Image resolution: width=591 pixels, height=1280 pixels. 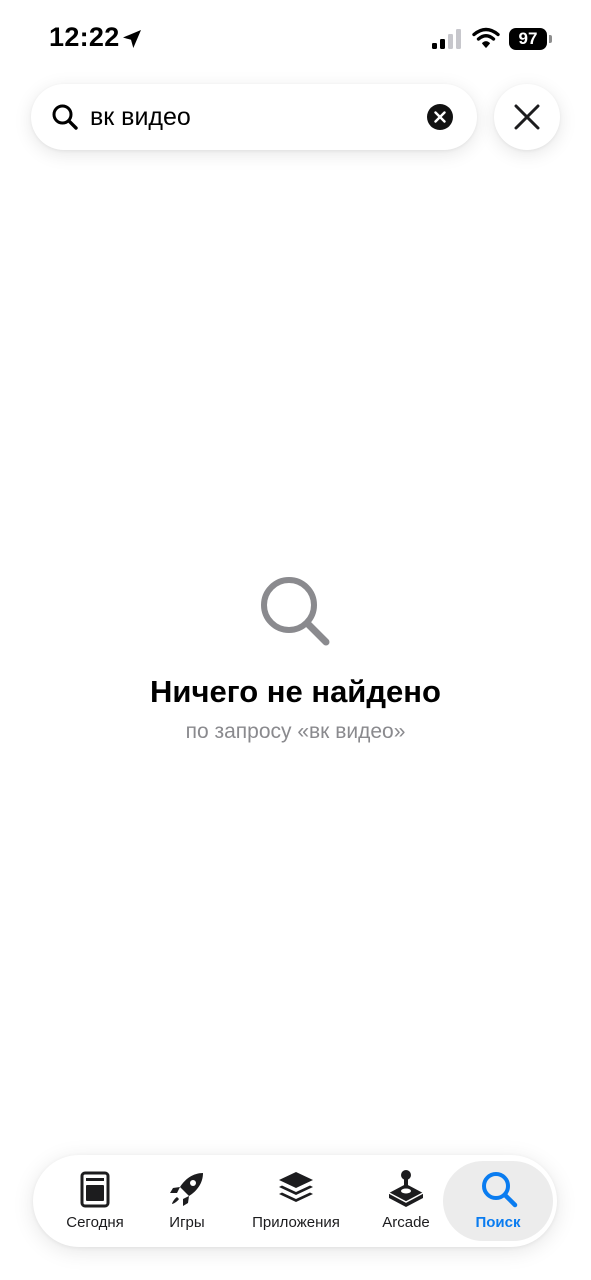 I want to click on battery-icon: 97, so click(x=530, y=39).